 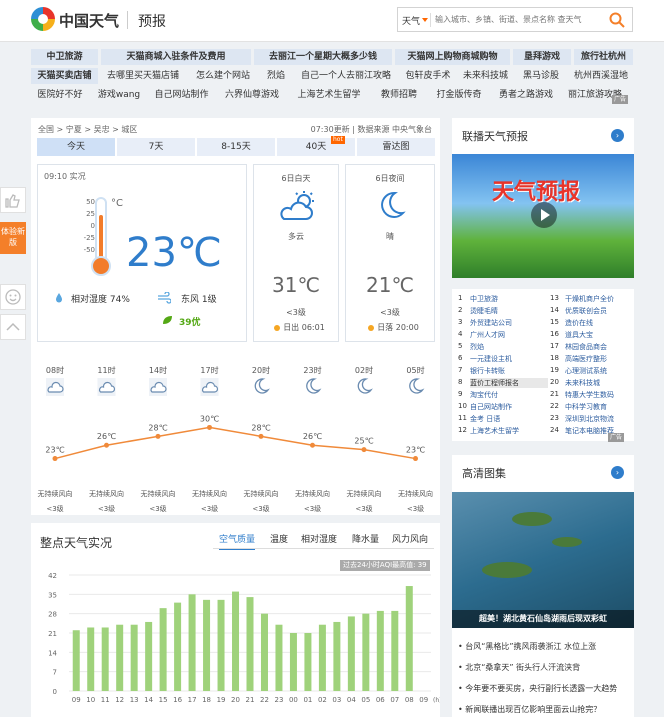 I want to click on hot-link: 淘宝代付, so click(x=509, y=395).